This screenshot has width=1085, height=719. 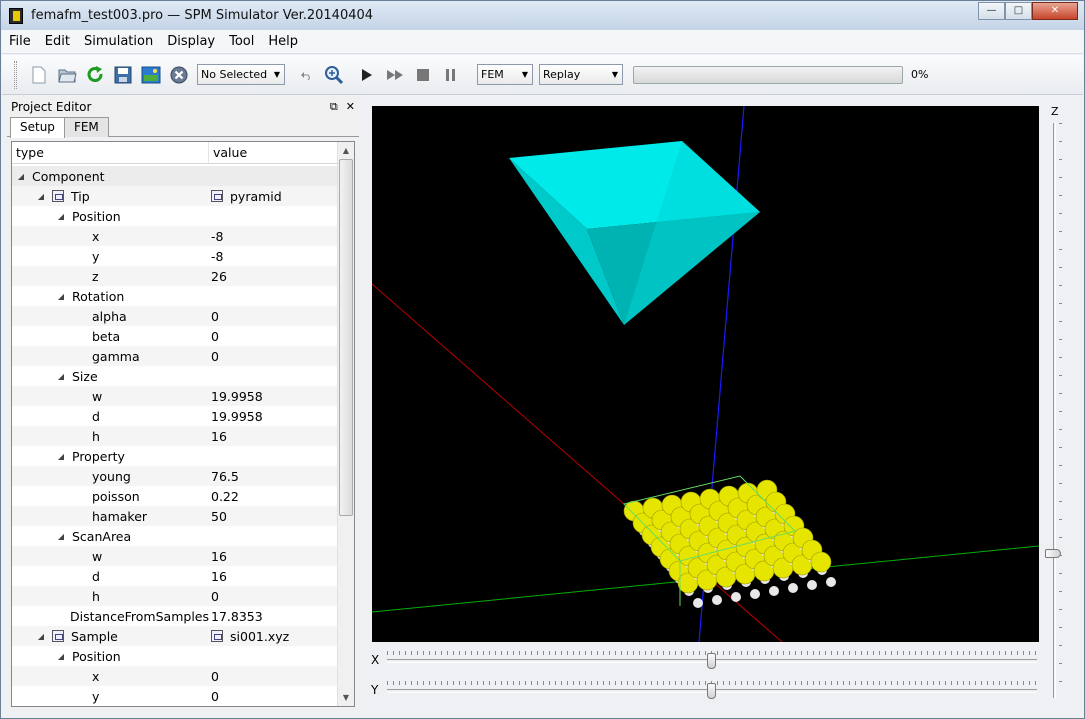 I want to click on tree-row: ◢ Property, so click(x=175, y=456).